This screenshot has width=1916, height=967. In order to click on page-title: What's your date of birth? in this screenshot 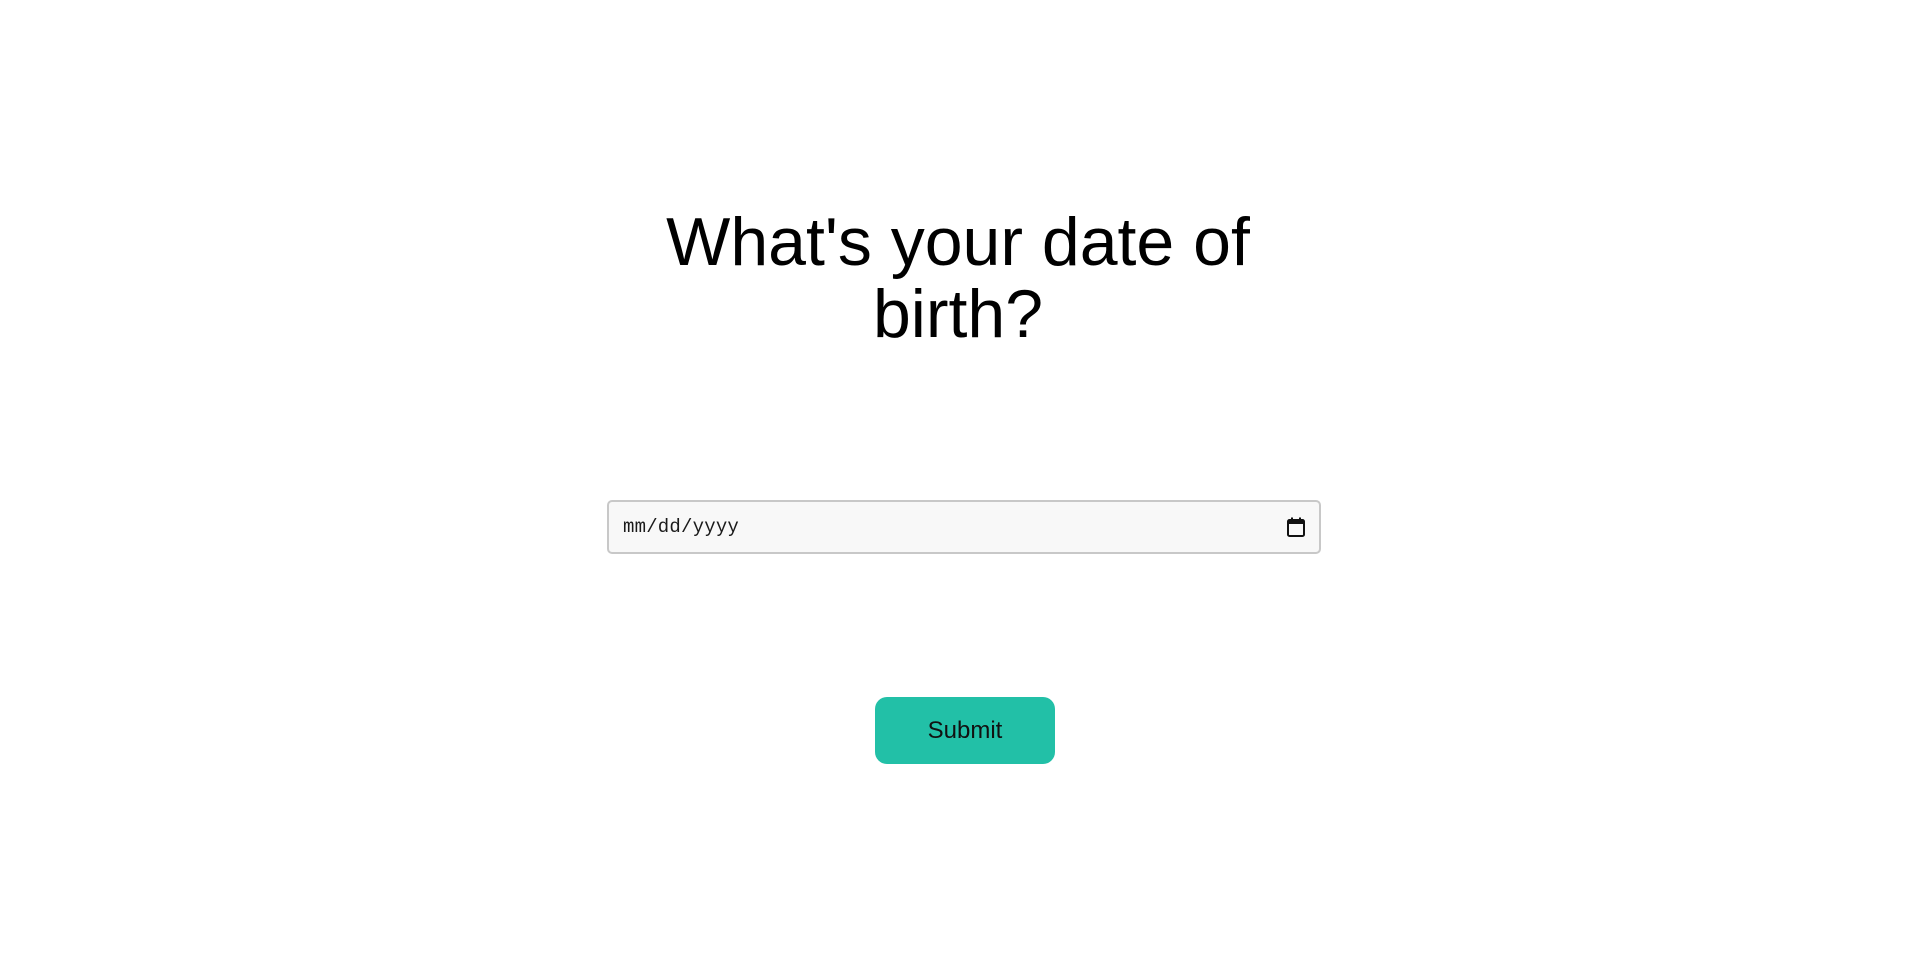, I will do `click(958, 278)`.